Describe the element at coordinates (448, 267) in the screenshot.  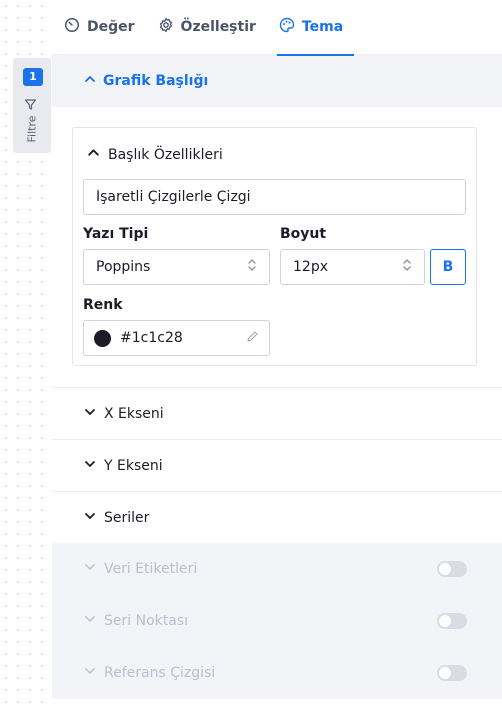
I see `bold-toggle-button: B` at that location.